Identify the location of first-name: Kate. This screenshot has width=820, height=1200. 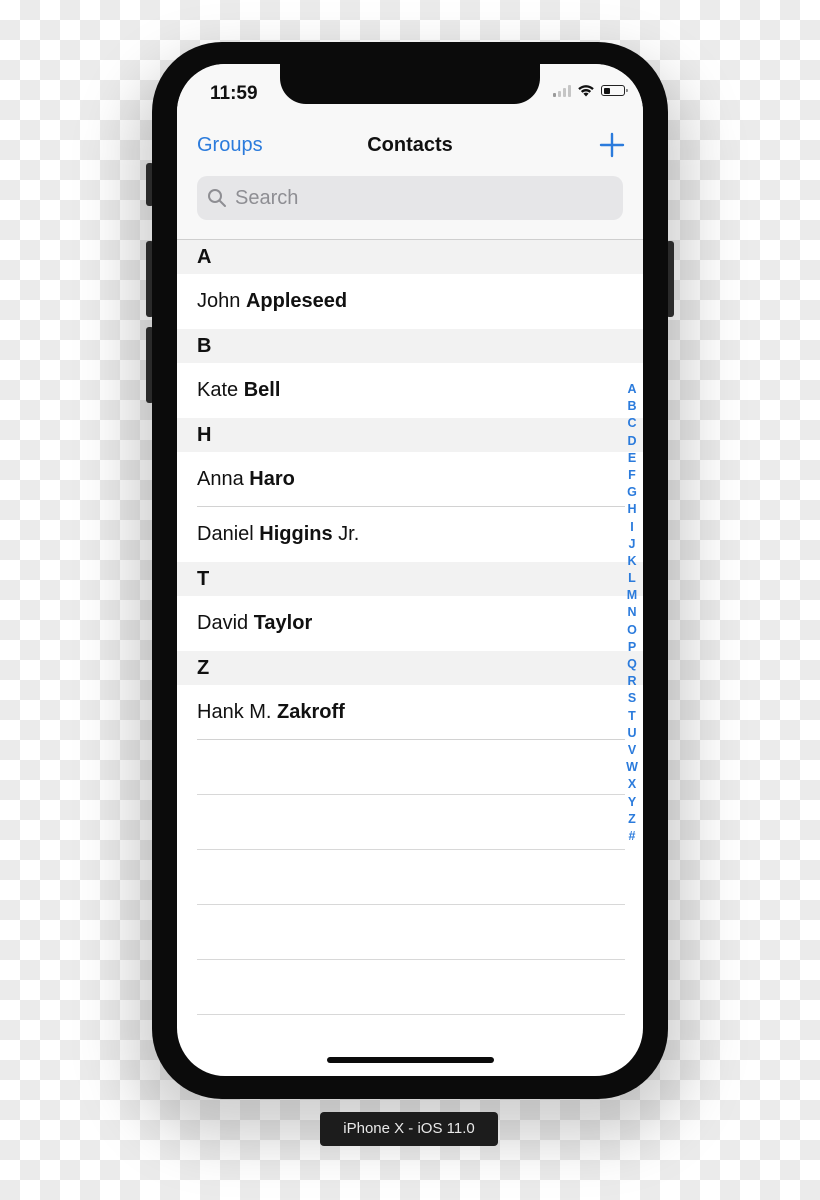
(218, 390).